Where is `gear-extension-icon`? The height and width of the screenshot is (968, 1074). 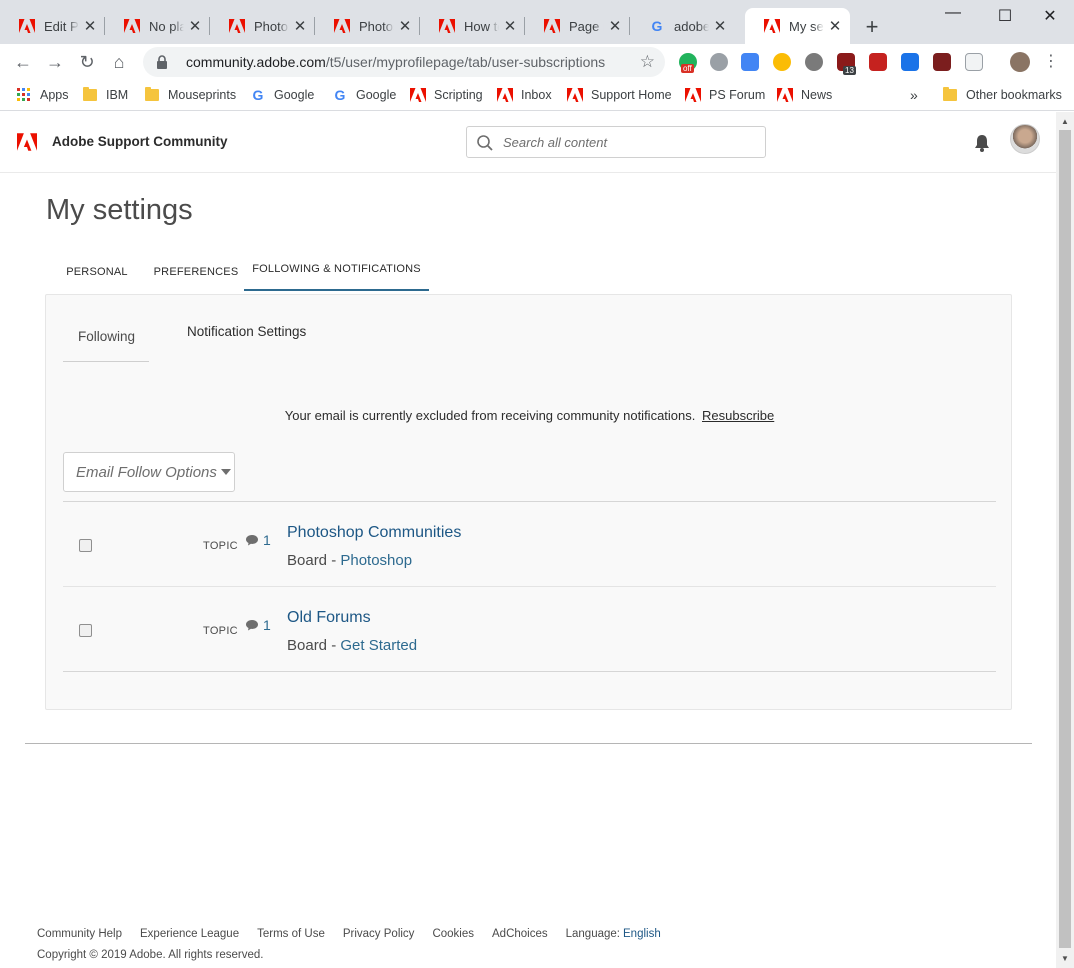 gear-extension-icon is located at coordinates (814, 62).